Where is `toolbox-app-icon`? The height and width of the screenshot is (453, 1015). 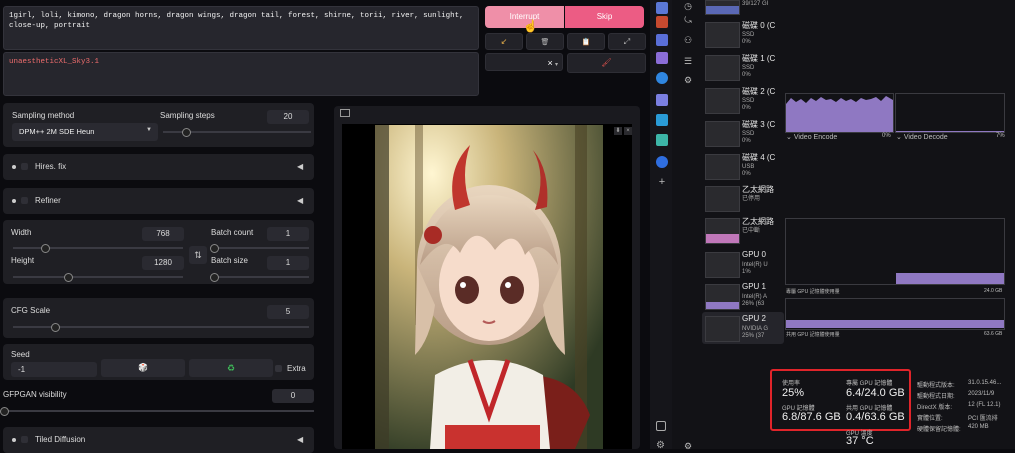 toolbox-app-icon is located at coordinates (662, 22).